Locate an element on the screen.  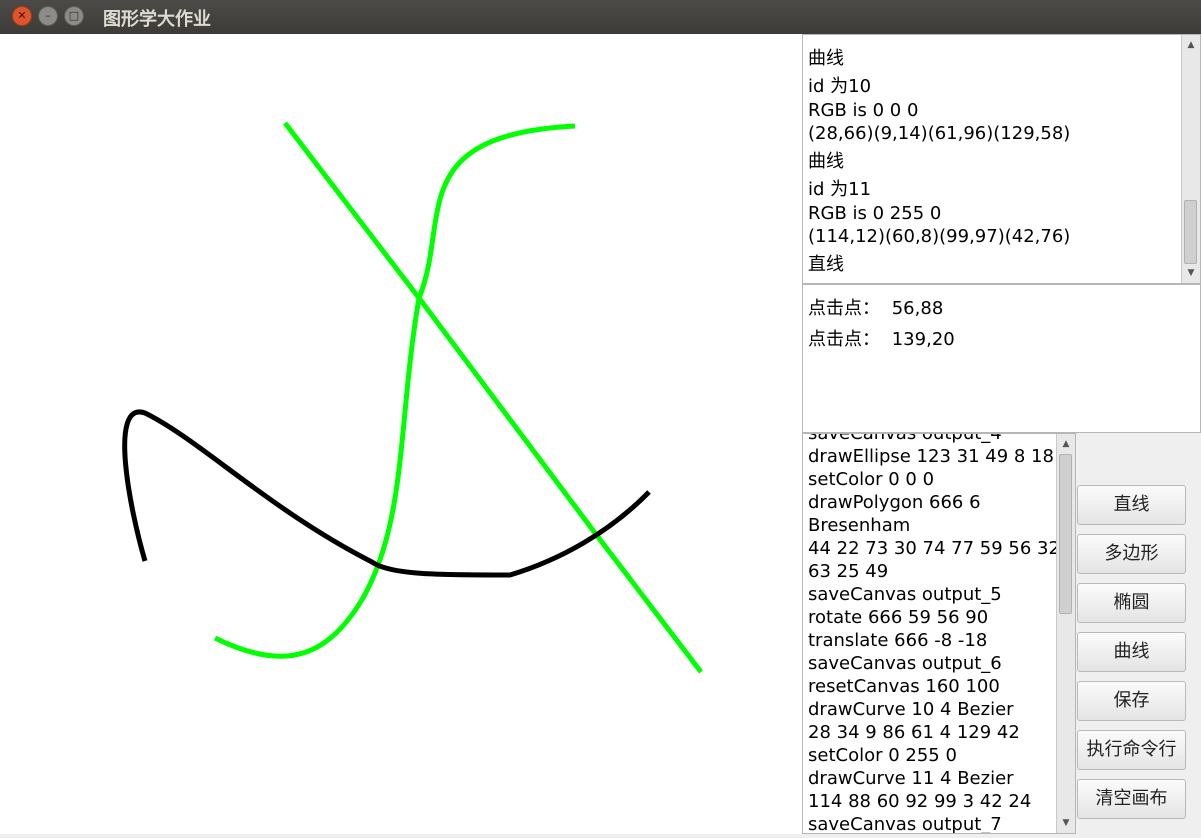
click-point-value: 139,20 is located at coordinates (923, 339).